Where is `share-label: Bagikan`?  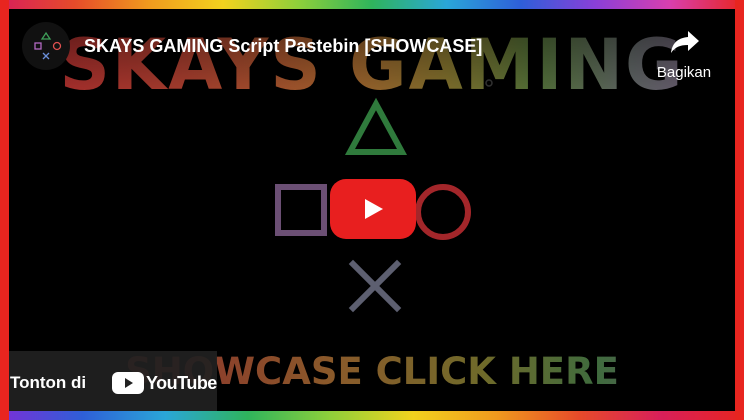 share-label: Bagikan is located at coordinates (684, 72).